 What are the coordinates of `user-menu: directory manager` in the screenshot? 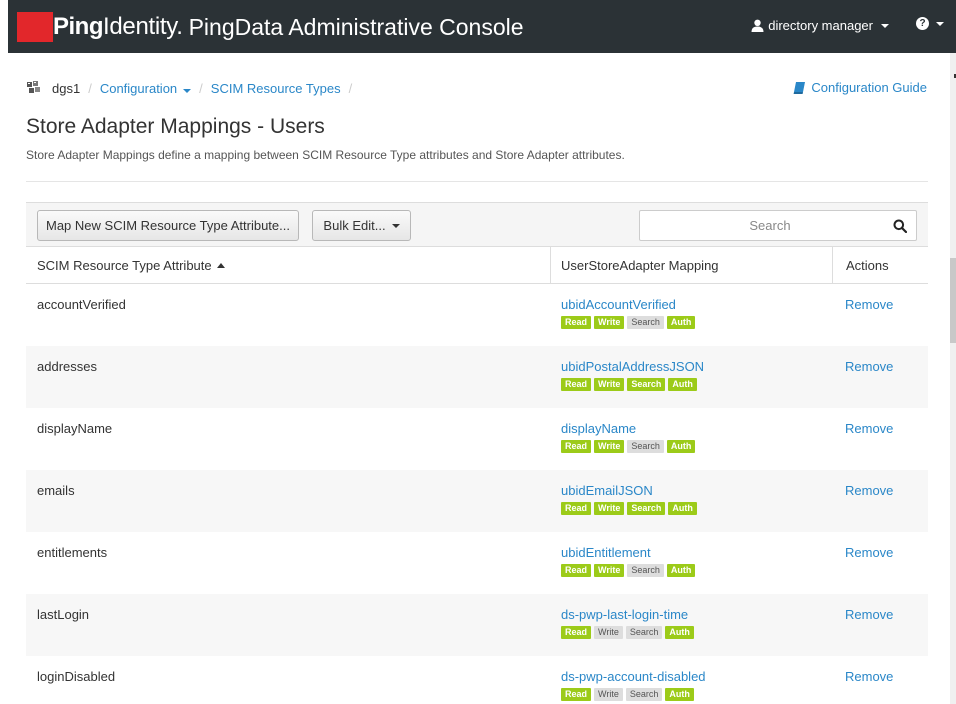 It's located at (820, 25).